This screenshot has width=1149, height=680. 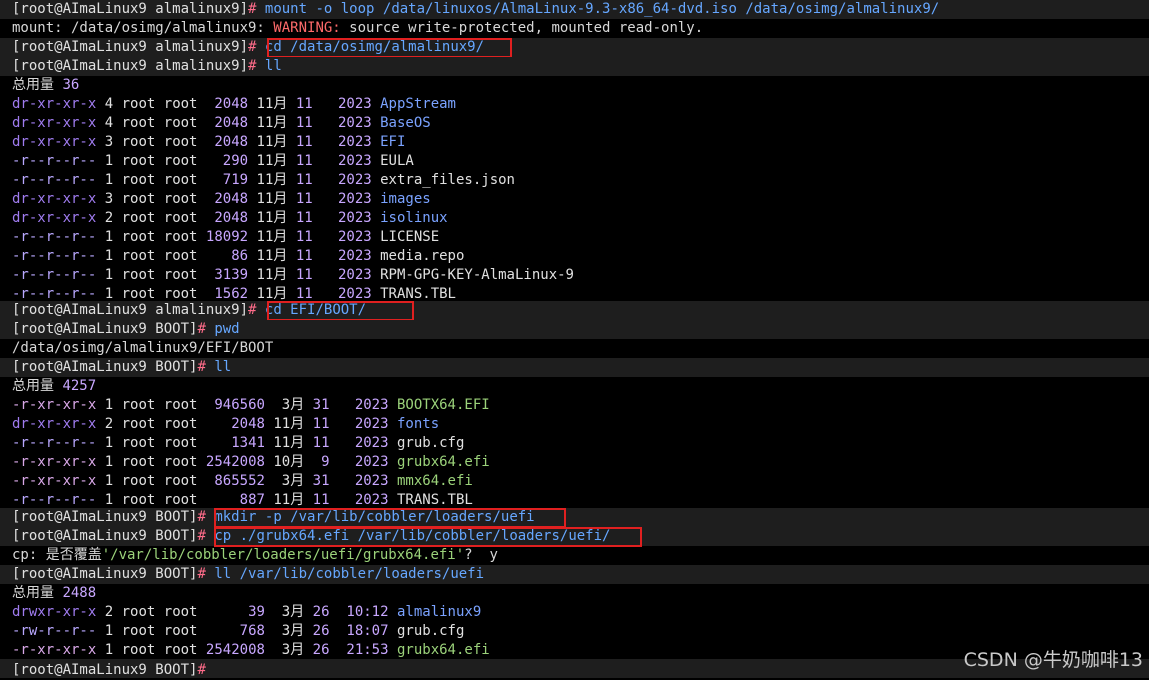 What do you see at coordinates (418, 104) in the screenshot?
I see `file-name: AppStream` at bounding box center [418, 104].